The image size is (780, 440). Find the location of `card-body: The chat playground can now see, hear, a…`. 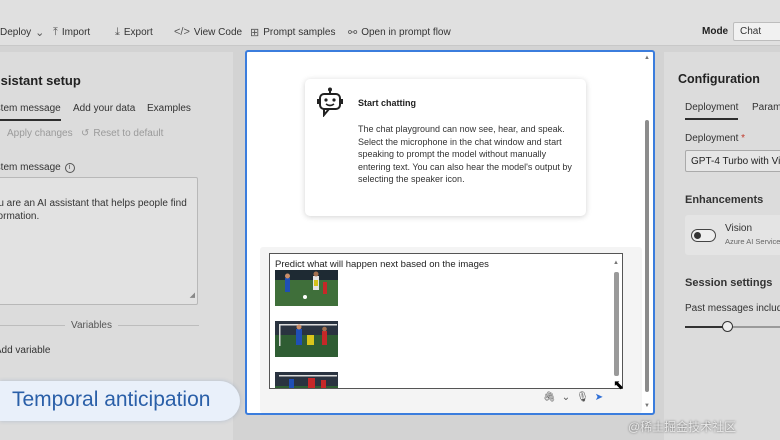

card-body: The chat playground can now see, hear, a… is located at coordinates (465, 154).